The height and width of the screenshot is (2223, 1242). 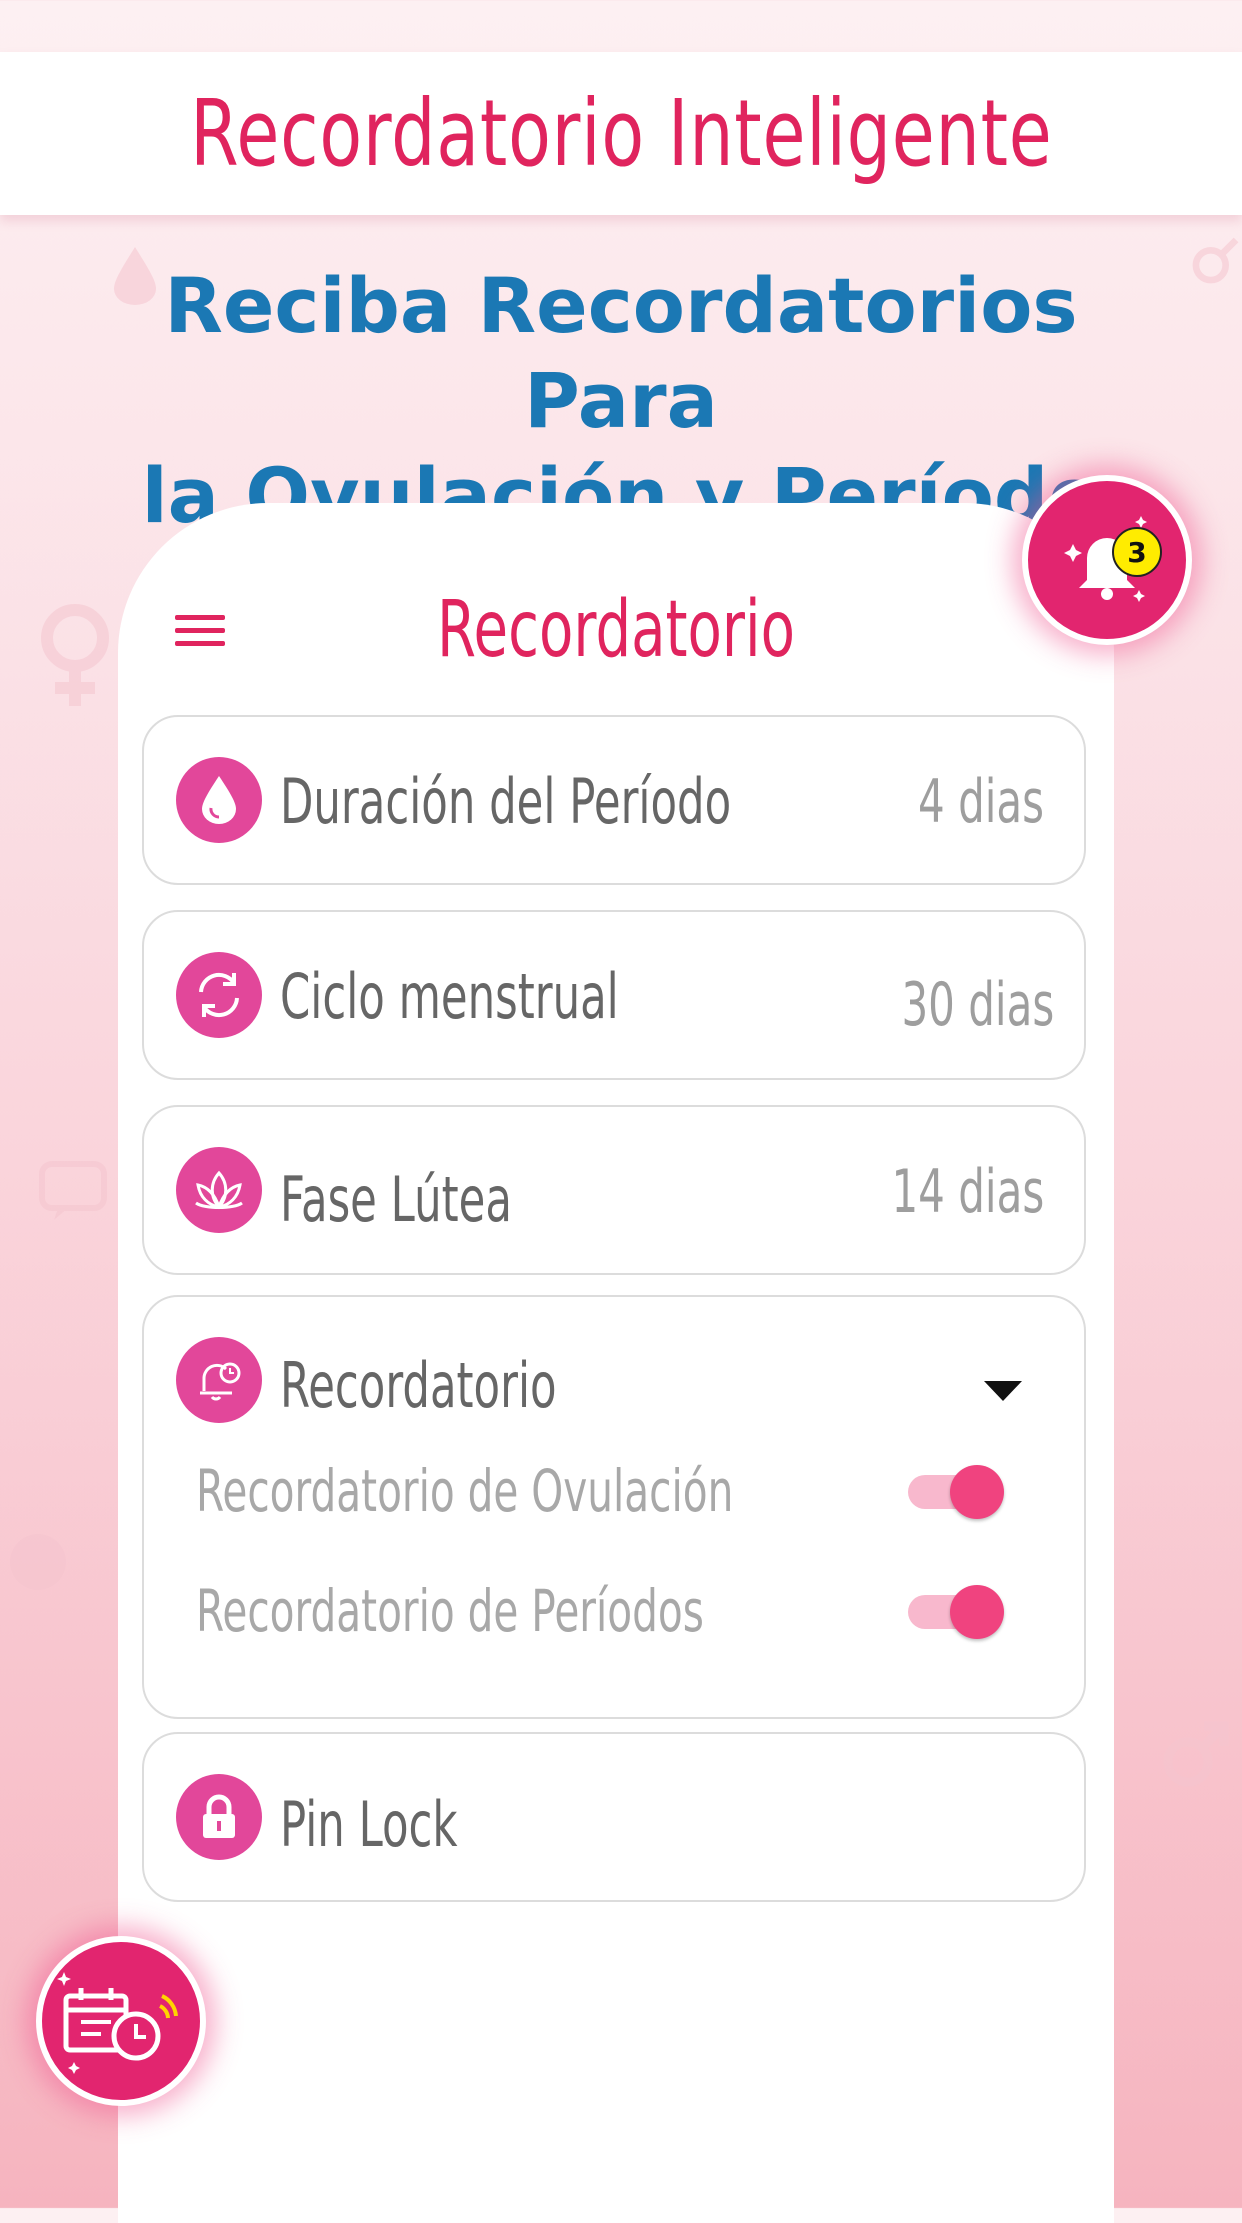 What do you see at coordinates (369, 1824) in the screenshot?
I see `setting-label: Pin Lock` at bounding box center [369, 1824].